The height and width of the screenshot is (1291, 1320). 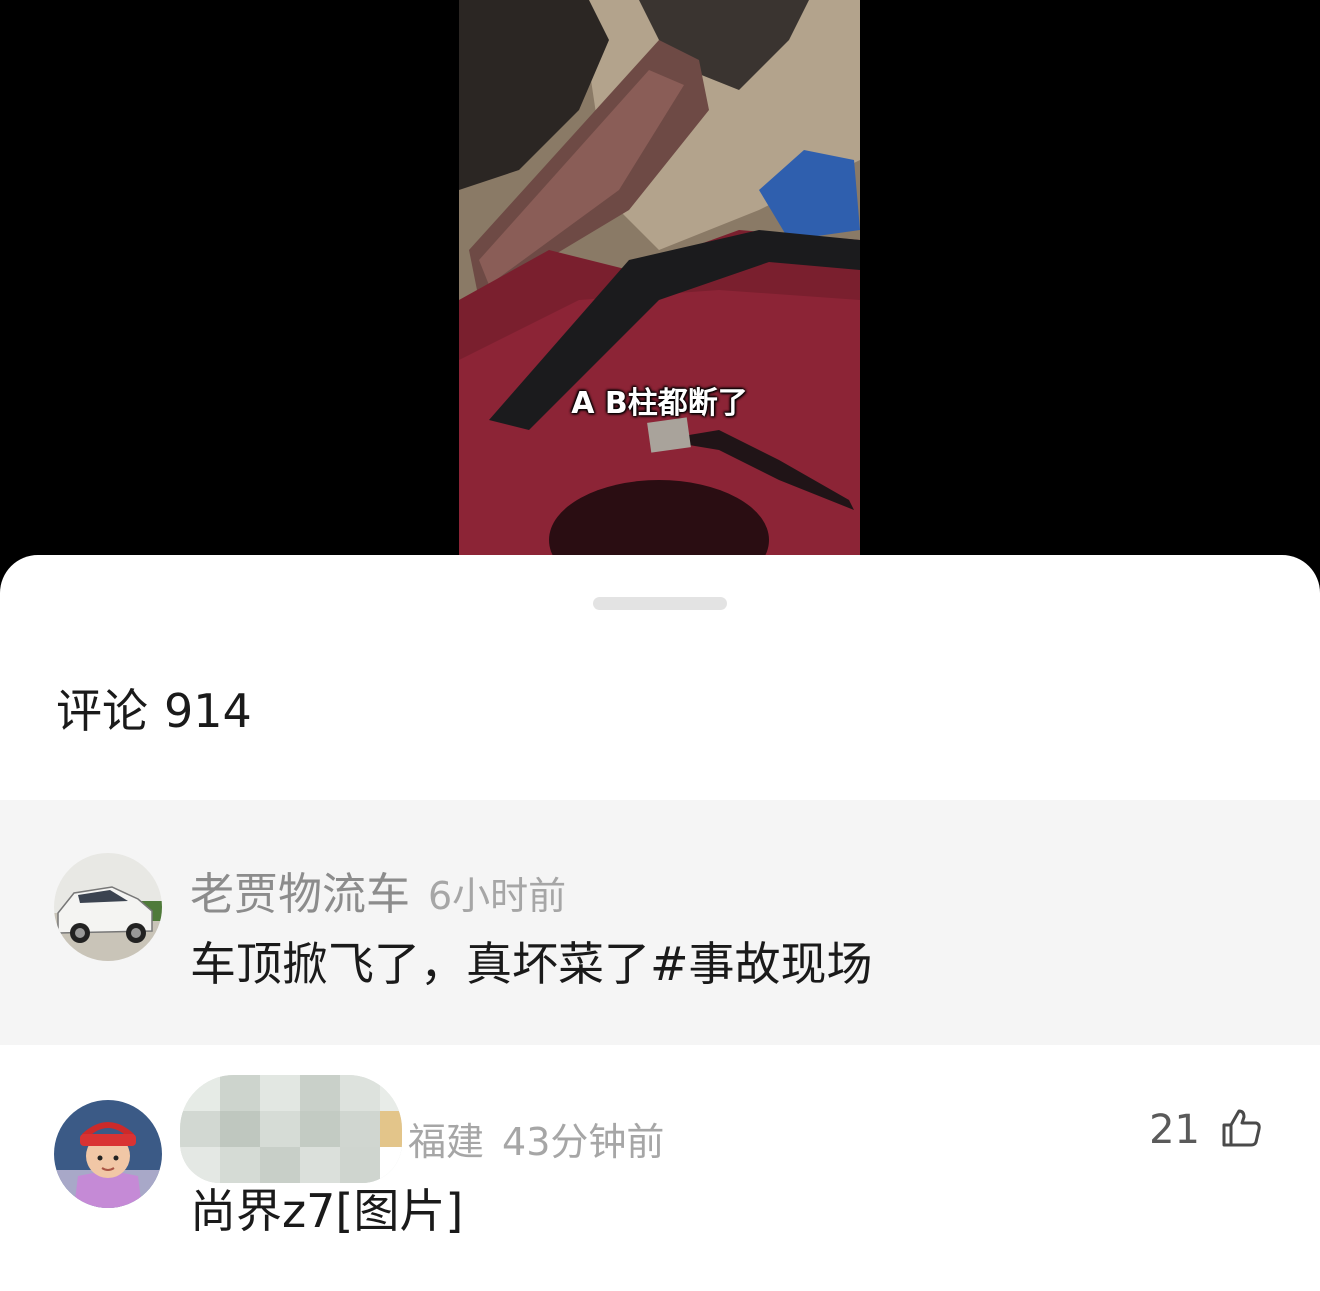 I want to click on video-subtitle: A B柱都断了, so click(x=659, y=403).